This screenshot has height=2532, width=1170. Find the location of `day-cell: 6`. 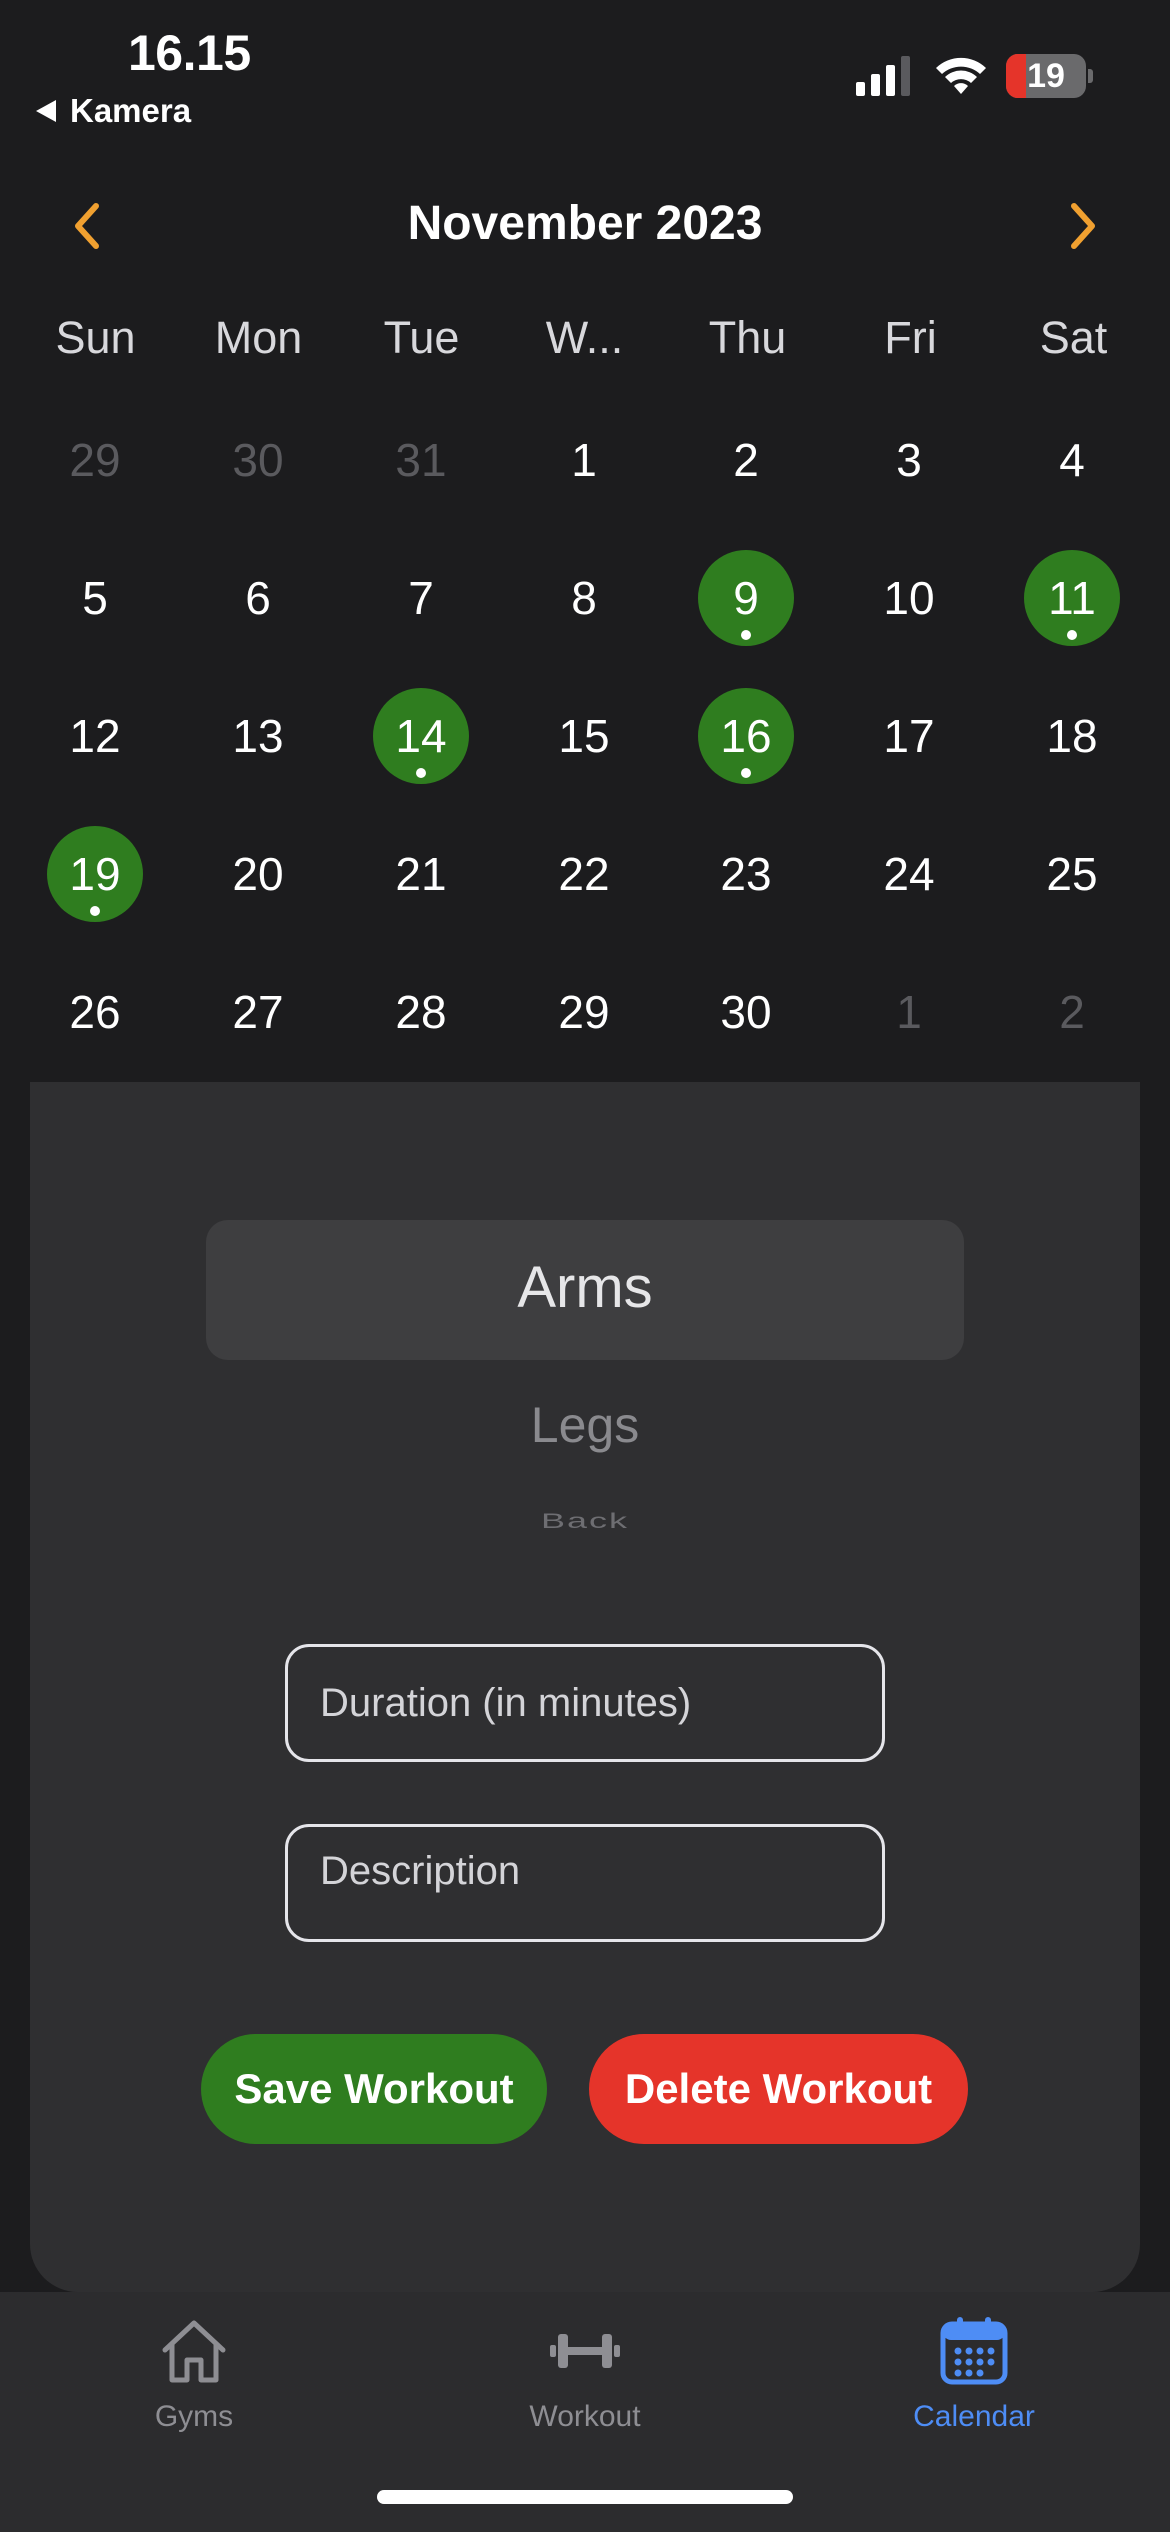

day-cell: 6 is located at coordinates (258, 598).